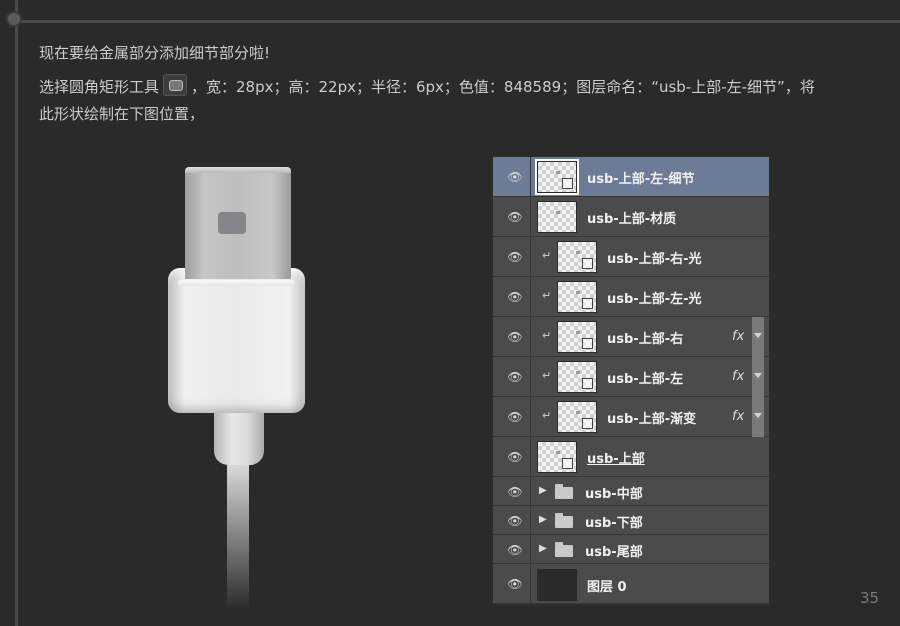 The height and width of the screenshot is (626, 900). I want to click on layer-name: usb-上部-右-光, so click(654, 257).